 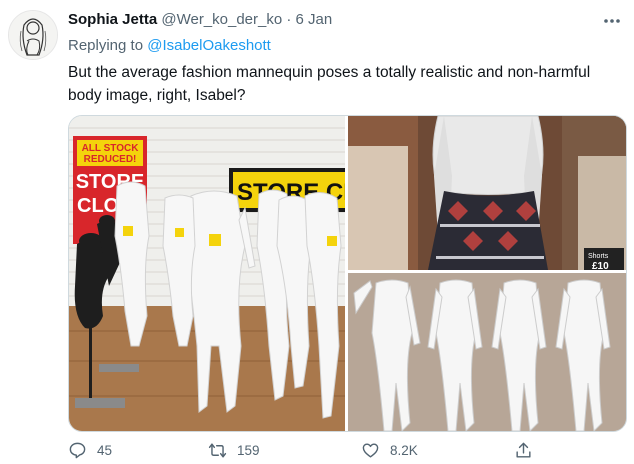 I want to click on like-action: 8.2K, so click(x=389, y=450).